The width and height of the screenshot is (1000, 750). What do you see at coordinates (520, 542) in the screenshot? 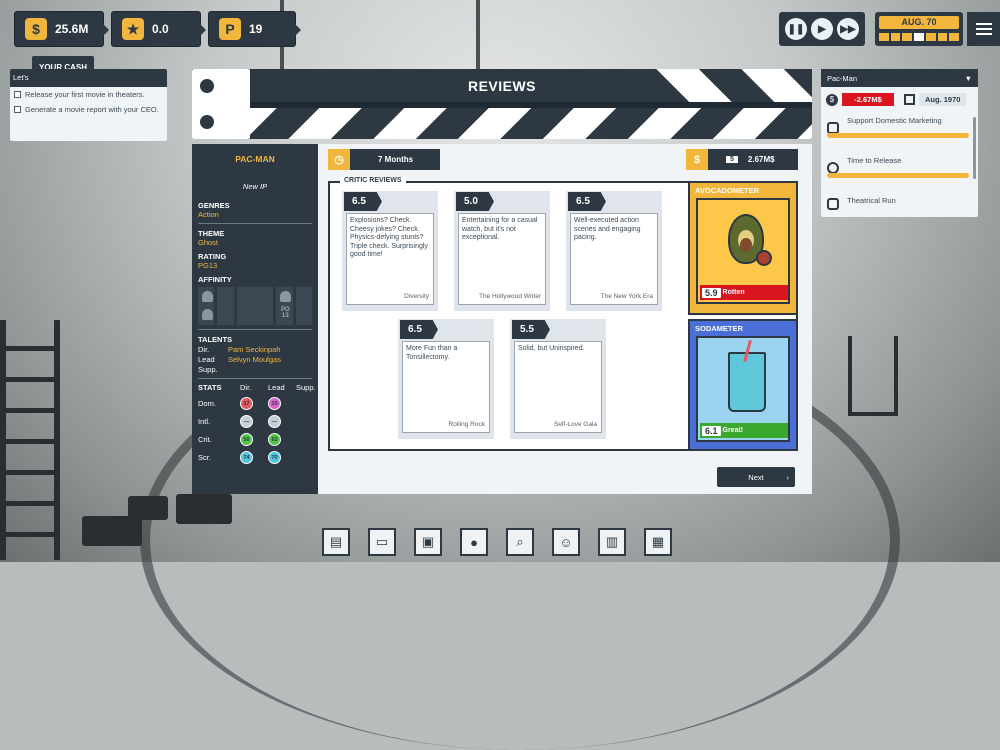
I see `search-icon: ⌕` at bounding box center [520, 542].